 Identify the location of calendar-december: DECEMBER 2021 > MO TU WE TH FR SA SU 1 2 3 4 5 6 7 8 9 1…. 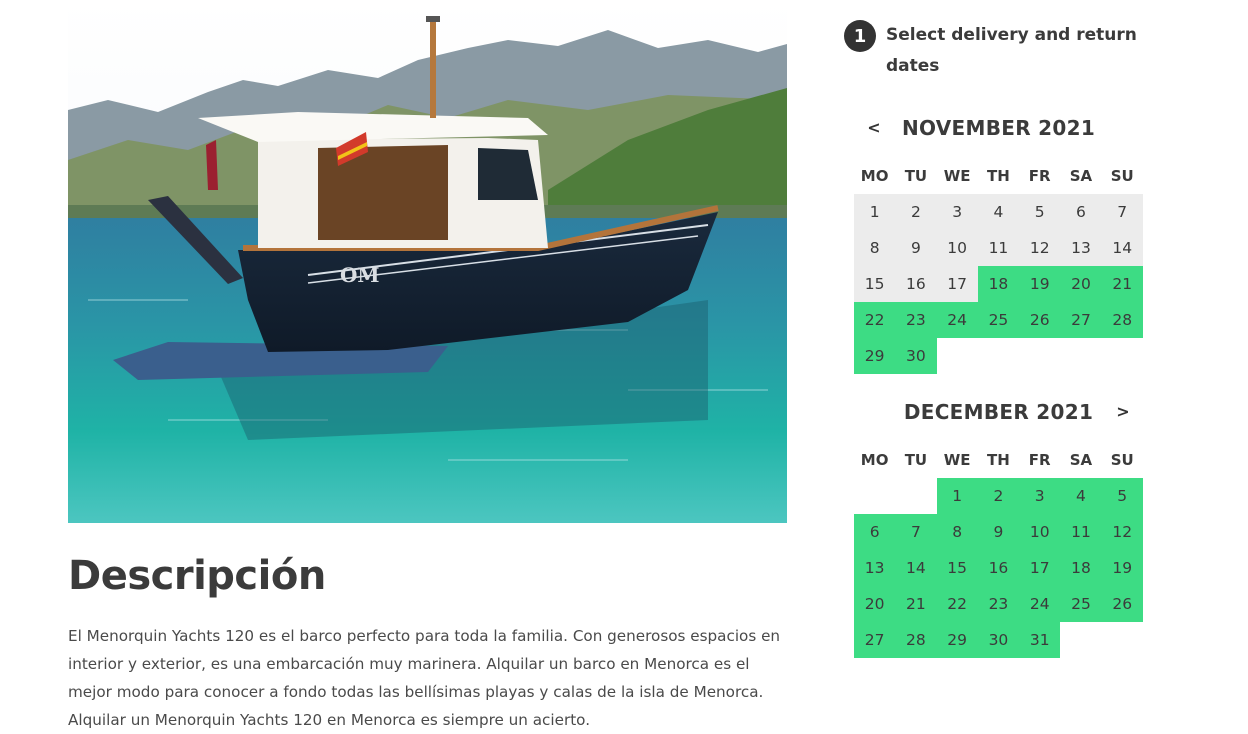
(998, 526).